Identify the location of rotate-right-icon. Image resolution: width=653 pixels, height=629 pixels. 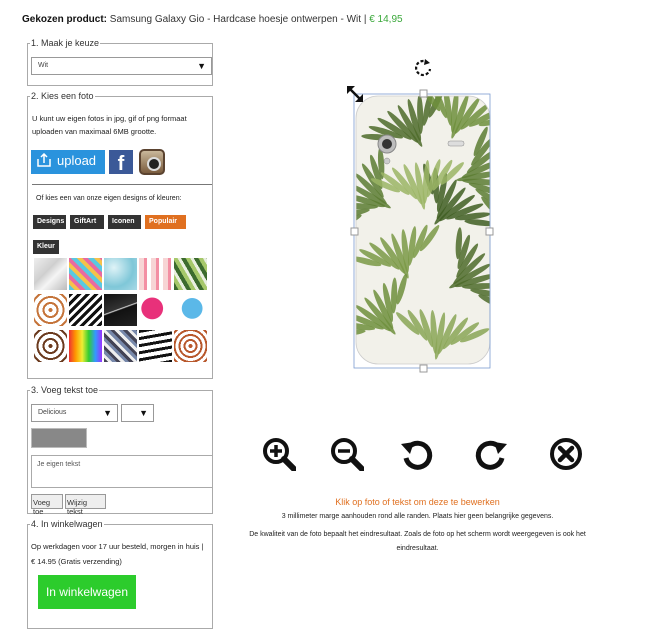
(491, 455).